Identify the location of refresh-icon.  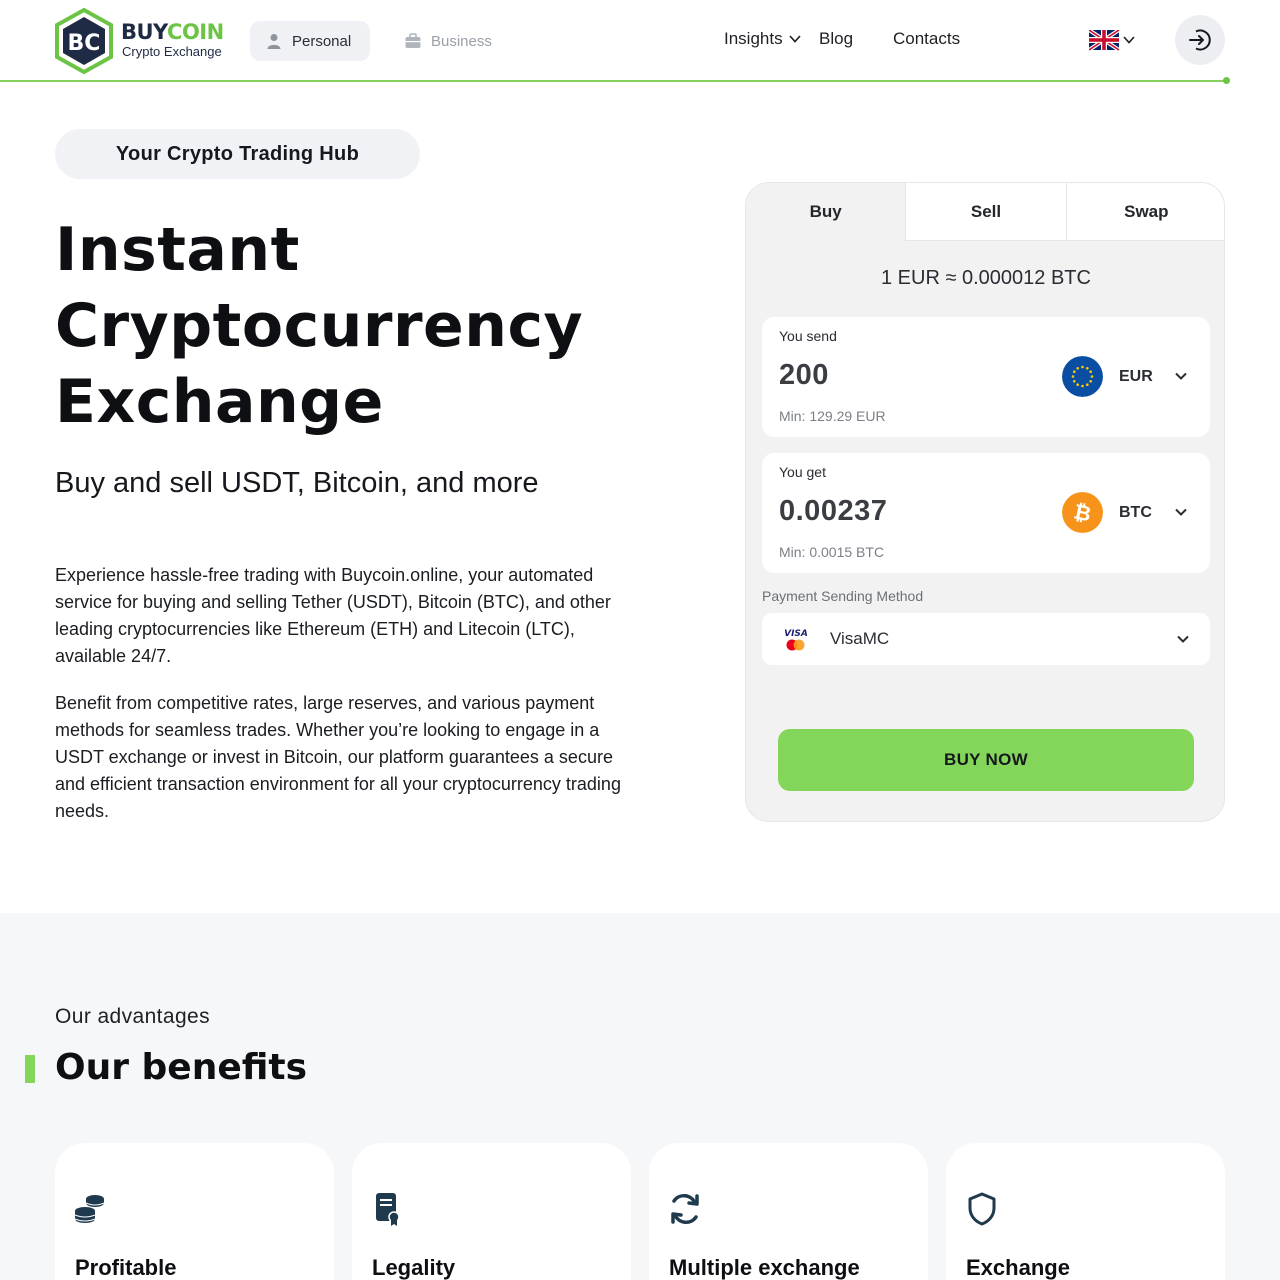
(685, 1209).